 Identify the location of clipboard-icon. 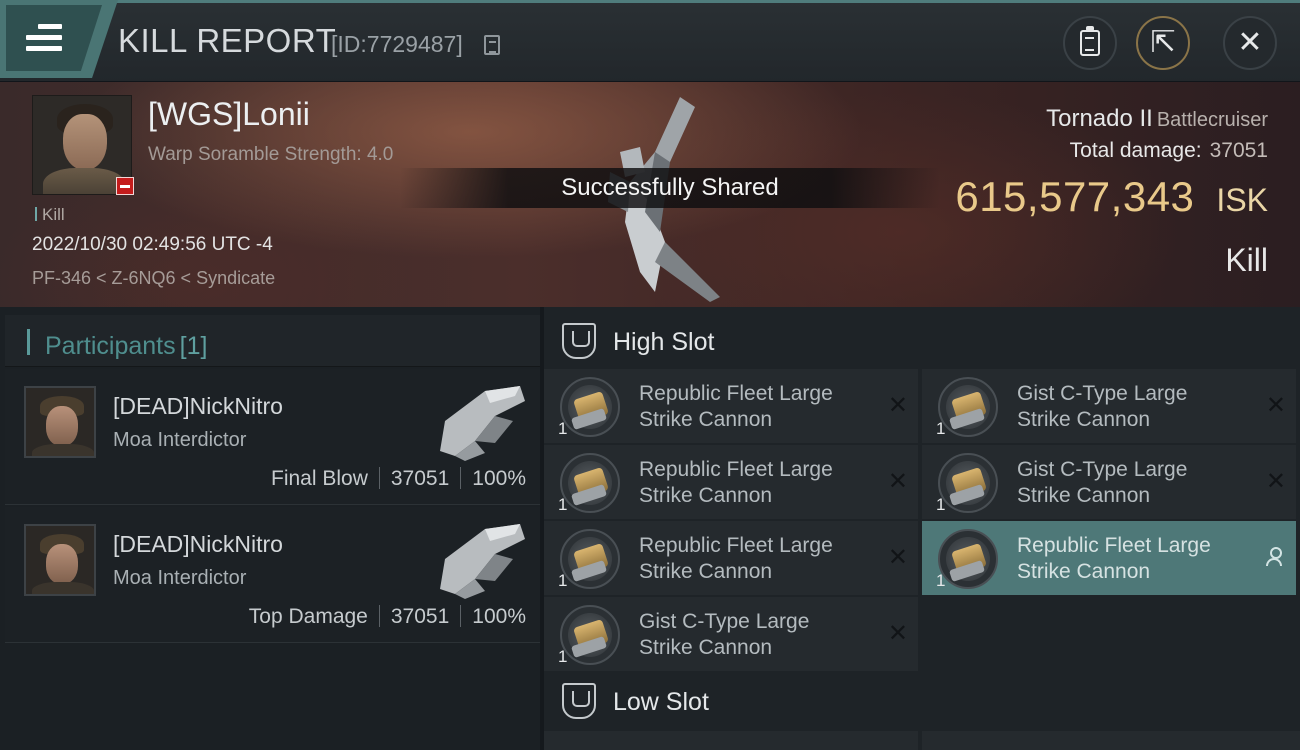
(1090, 41).